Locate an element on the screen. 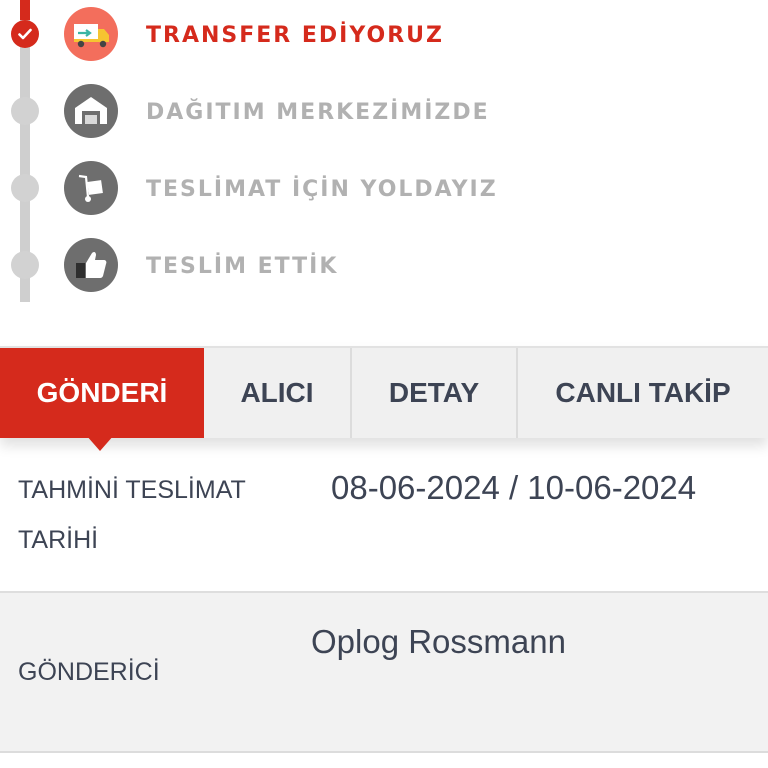  timeline-step-on-the-way: TESLİMAT İÇİN YOLDAYIZ is located at coordinates (384, 188).